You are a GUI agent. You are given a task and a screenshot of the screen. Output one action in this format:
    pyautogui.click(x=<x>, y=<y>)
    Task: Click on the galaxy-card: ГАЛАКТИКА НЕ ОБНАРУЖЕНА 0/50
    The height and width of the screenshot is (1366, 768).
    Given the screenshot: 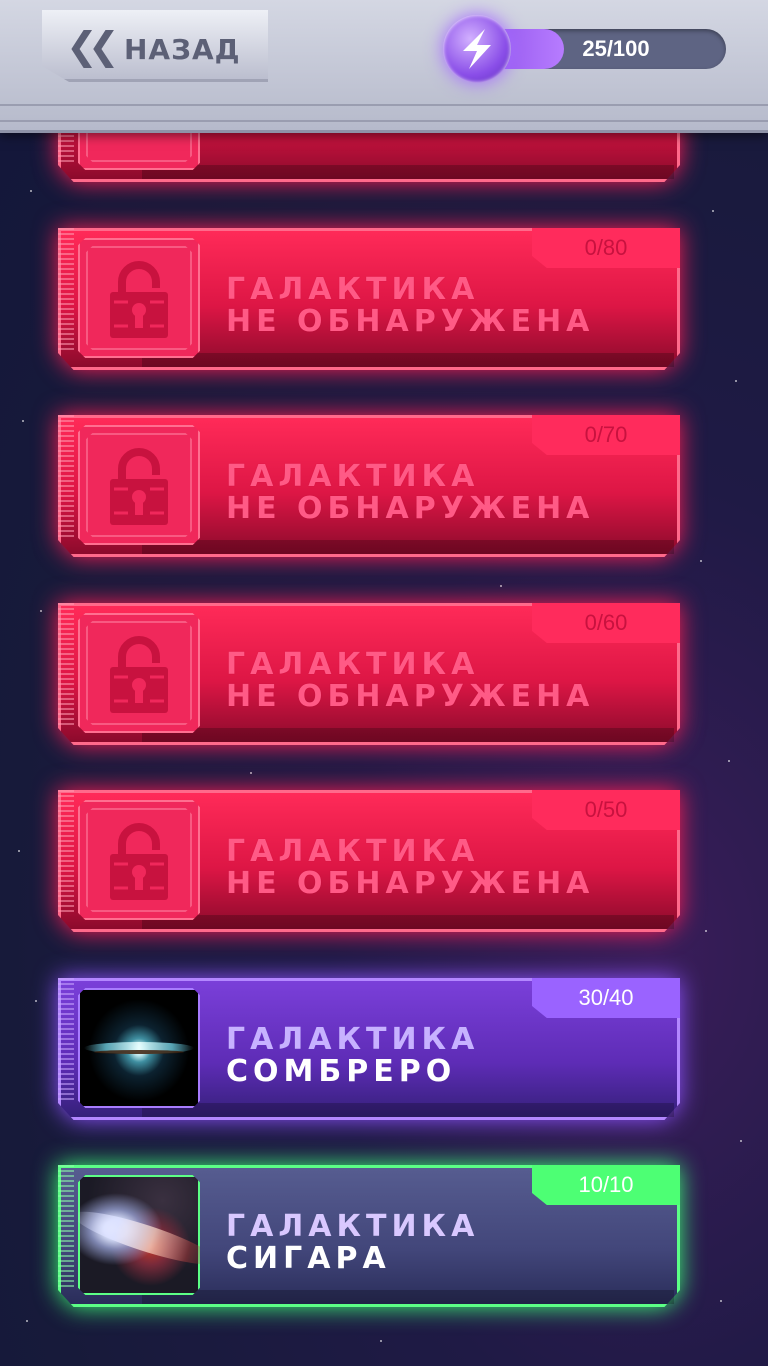 What is the action you would take?
    pyautogui.click(x=369, y=861)
    